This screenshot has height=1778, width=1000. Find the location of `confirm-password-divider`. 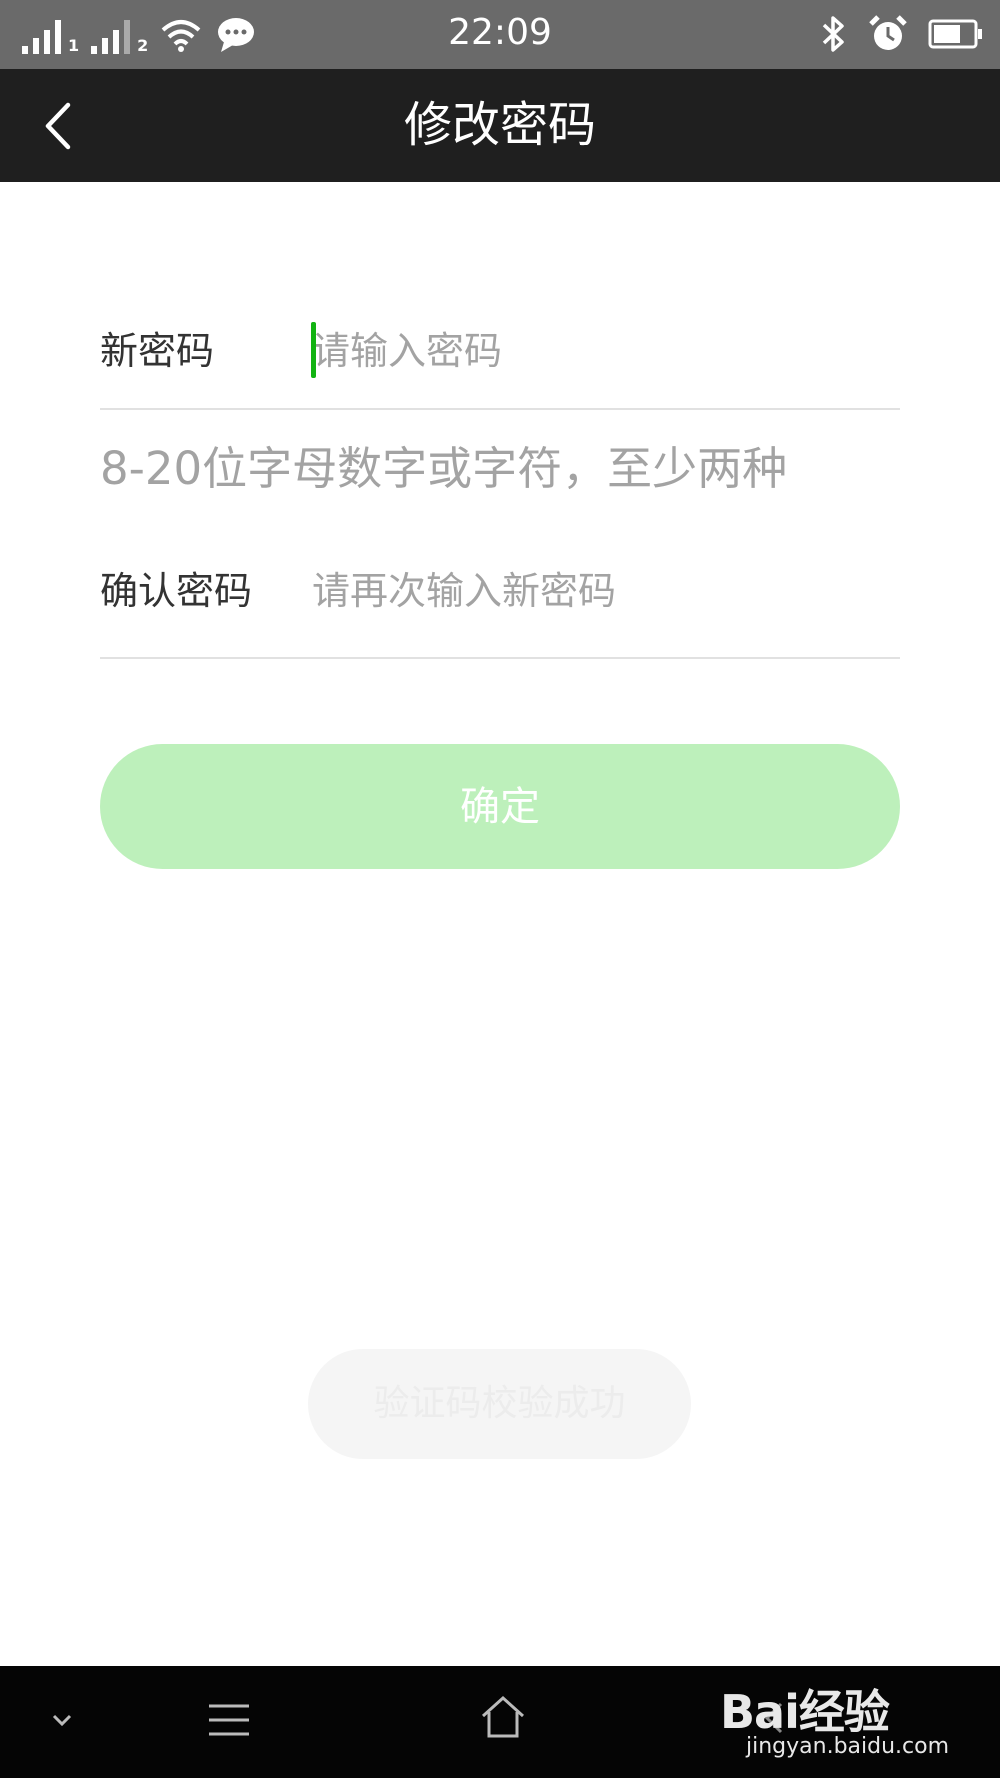

confirm-password-divider is located at coordinates (500, 658).